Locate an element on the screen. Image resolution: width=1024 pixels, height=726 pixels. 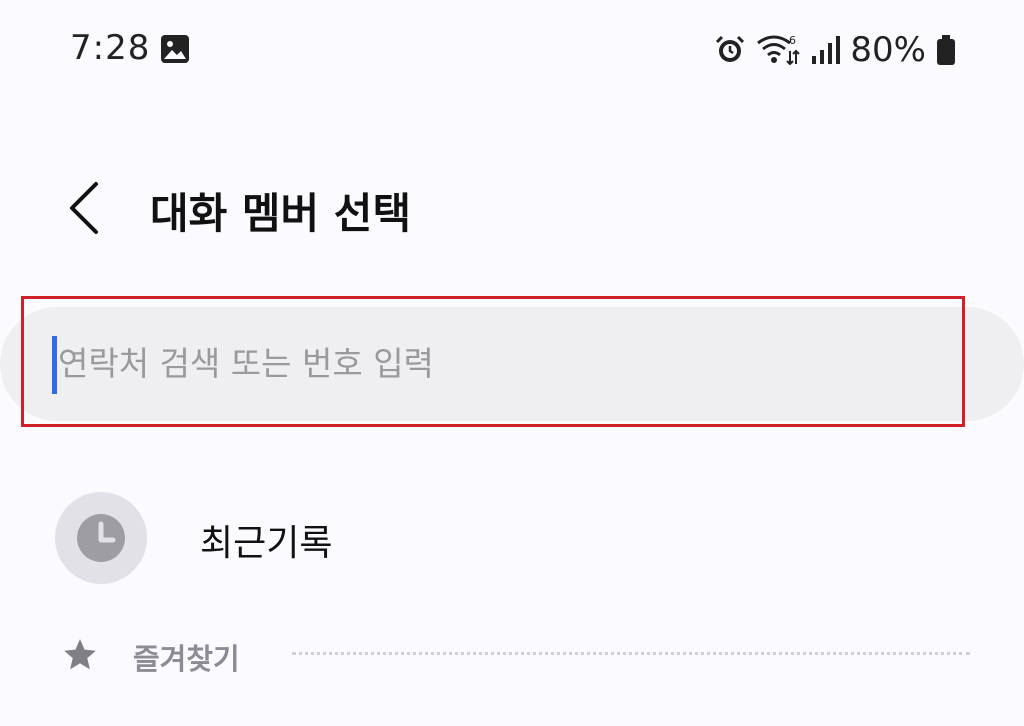
status-icons: 6 80% is located at coordinates (835, 50).